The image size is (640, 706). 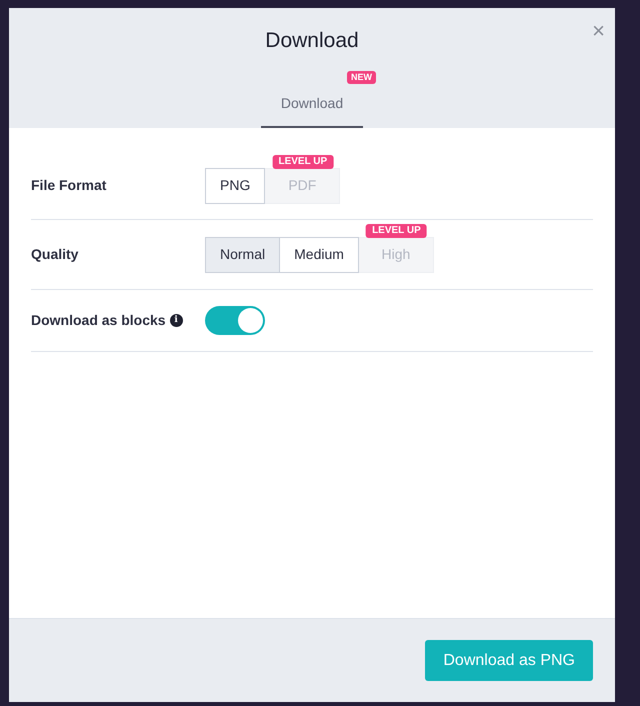 What do you see at coordinates (361, 77) in the screenshot?
I see `new-badge: NEW` at bounding box center [361, 77].